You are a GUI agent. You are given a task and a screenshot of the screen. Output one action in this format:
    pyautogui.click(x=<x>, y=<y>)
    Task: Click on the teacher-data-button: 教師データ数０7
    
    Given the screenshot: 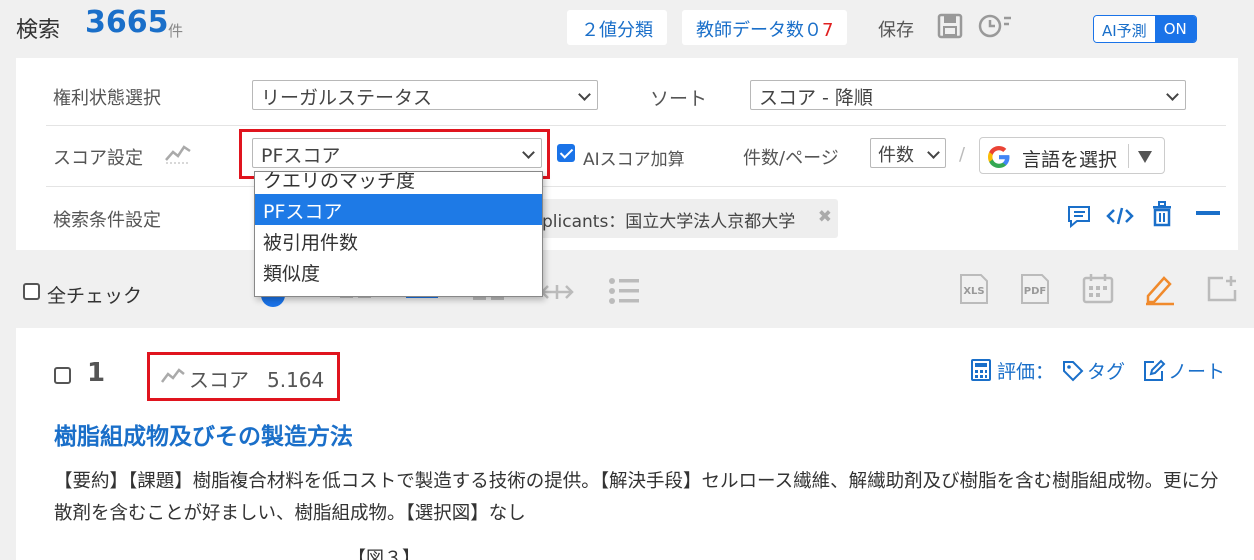 What is the action you would take?
    pyautogui.click(x=765, y=27)
    